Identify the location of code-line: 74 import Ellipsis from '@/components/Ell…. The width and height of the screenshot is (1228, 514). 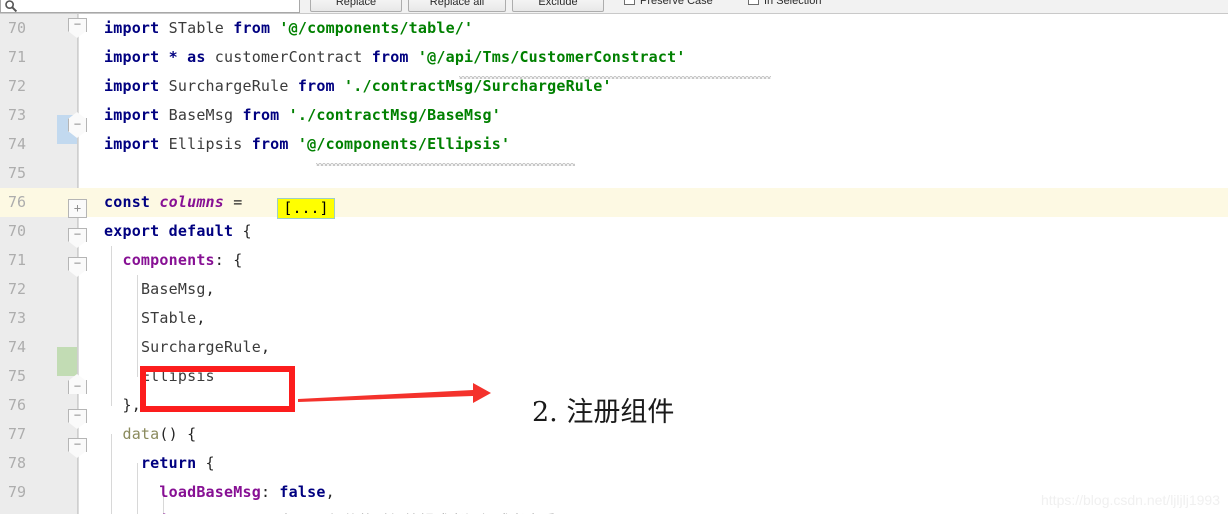
(614, 144).